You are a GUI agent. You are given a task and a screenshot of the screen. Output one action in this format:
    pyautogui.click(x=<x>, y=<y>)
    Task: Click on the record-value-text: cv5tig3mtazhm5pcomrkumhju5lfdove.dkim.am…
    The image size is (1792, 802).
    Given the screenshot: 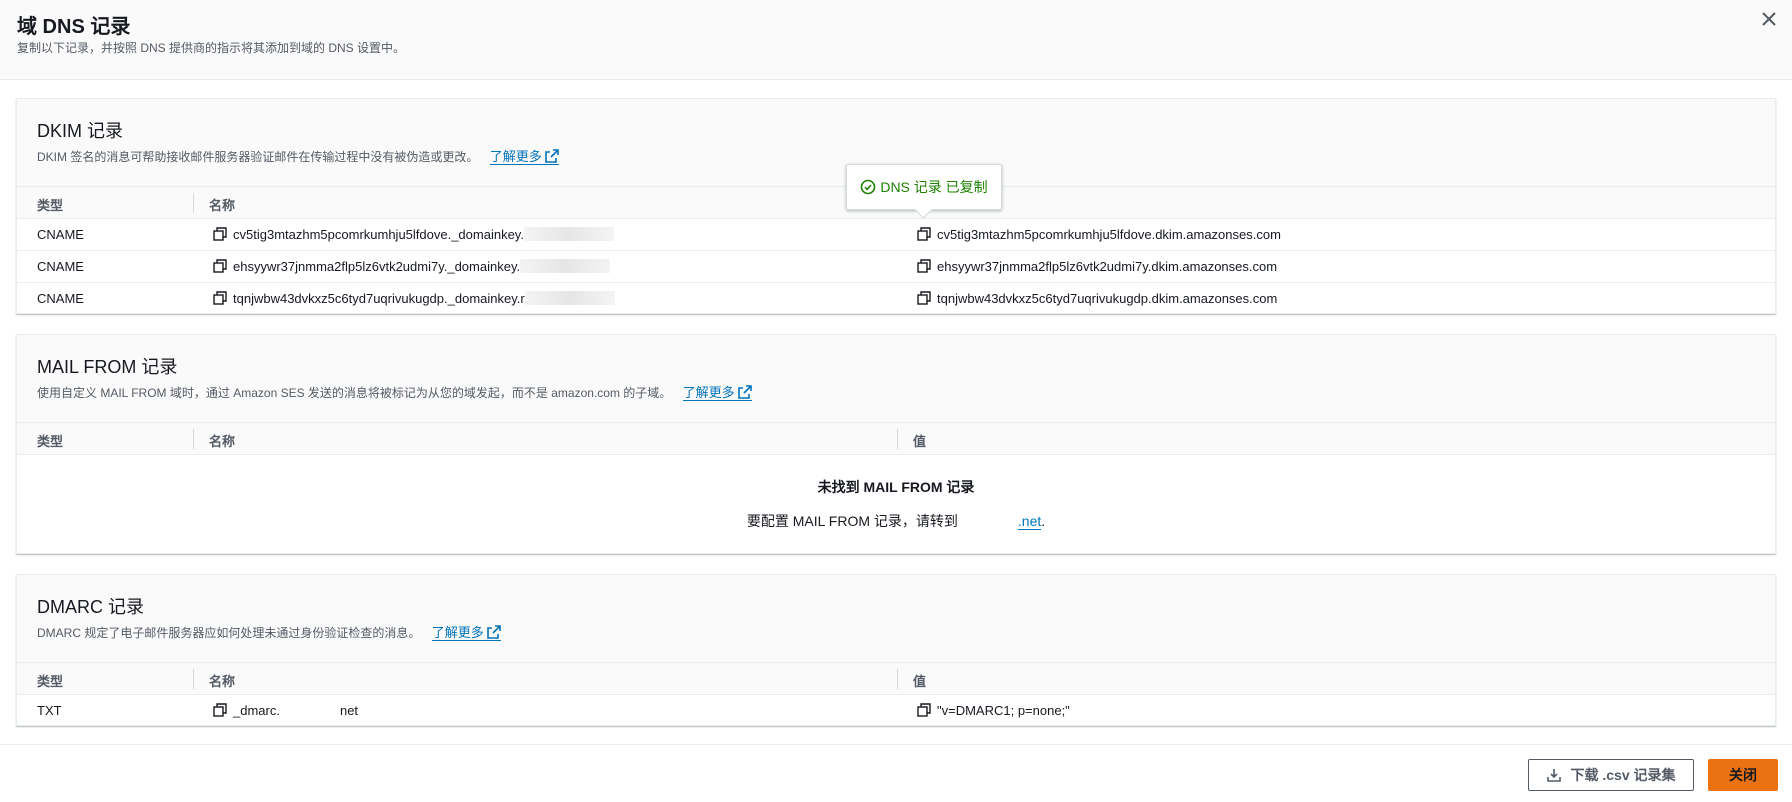 What is the action you would take?
    pyautogui.click(x=1109, y=234)
    